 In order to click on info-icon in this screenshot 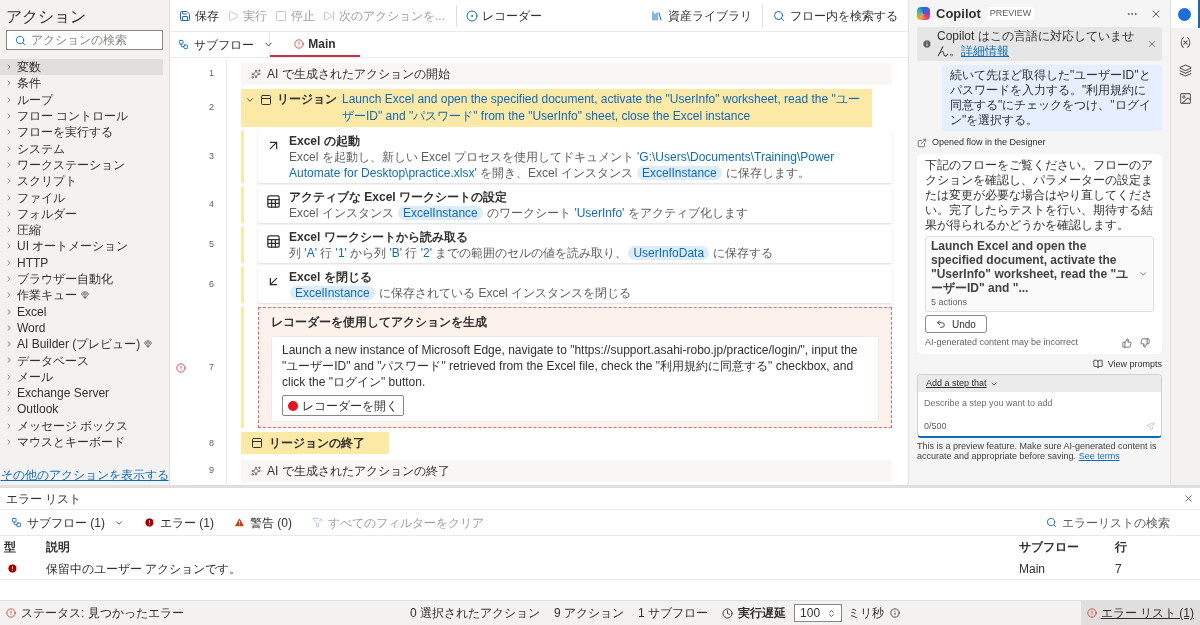, I will do `click(895, 613)`.